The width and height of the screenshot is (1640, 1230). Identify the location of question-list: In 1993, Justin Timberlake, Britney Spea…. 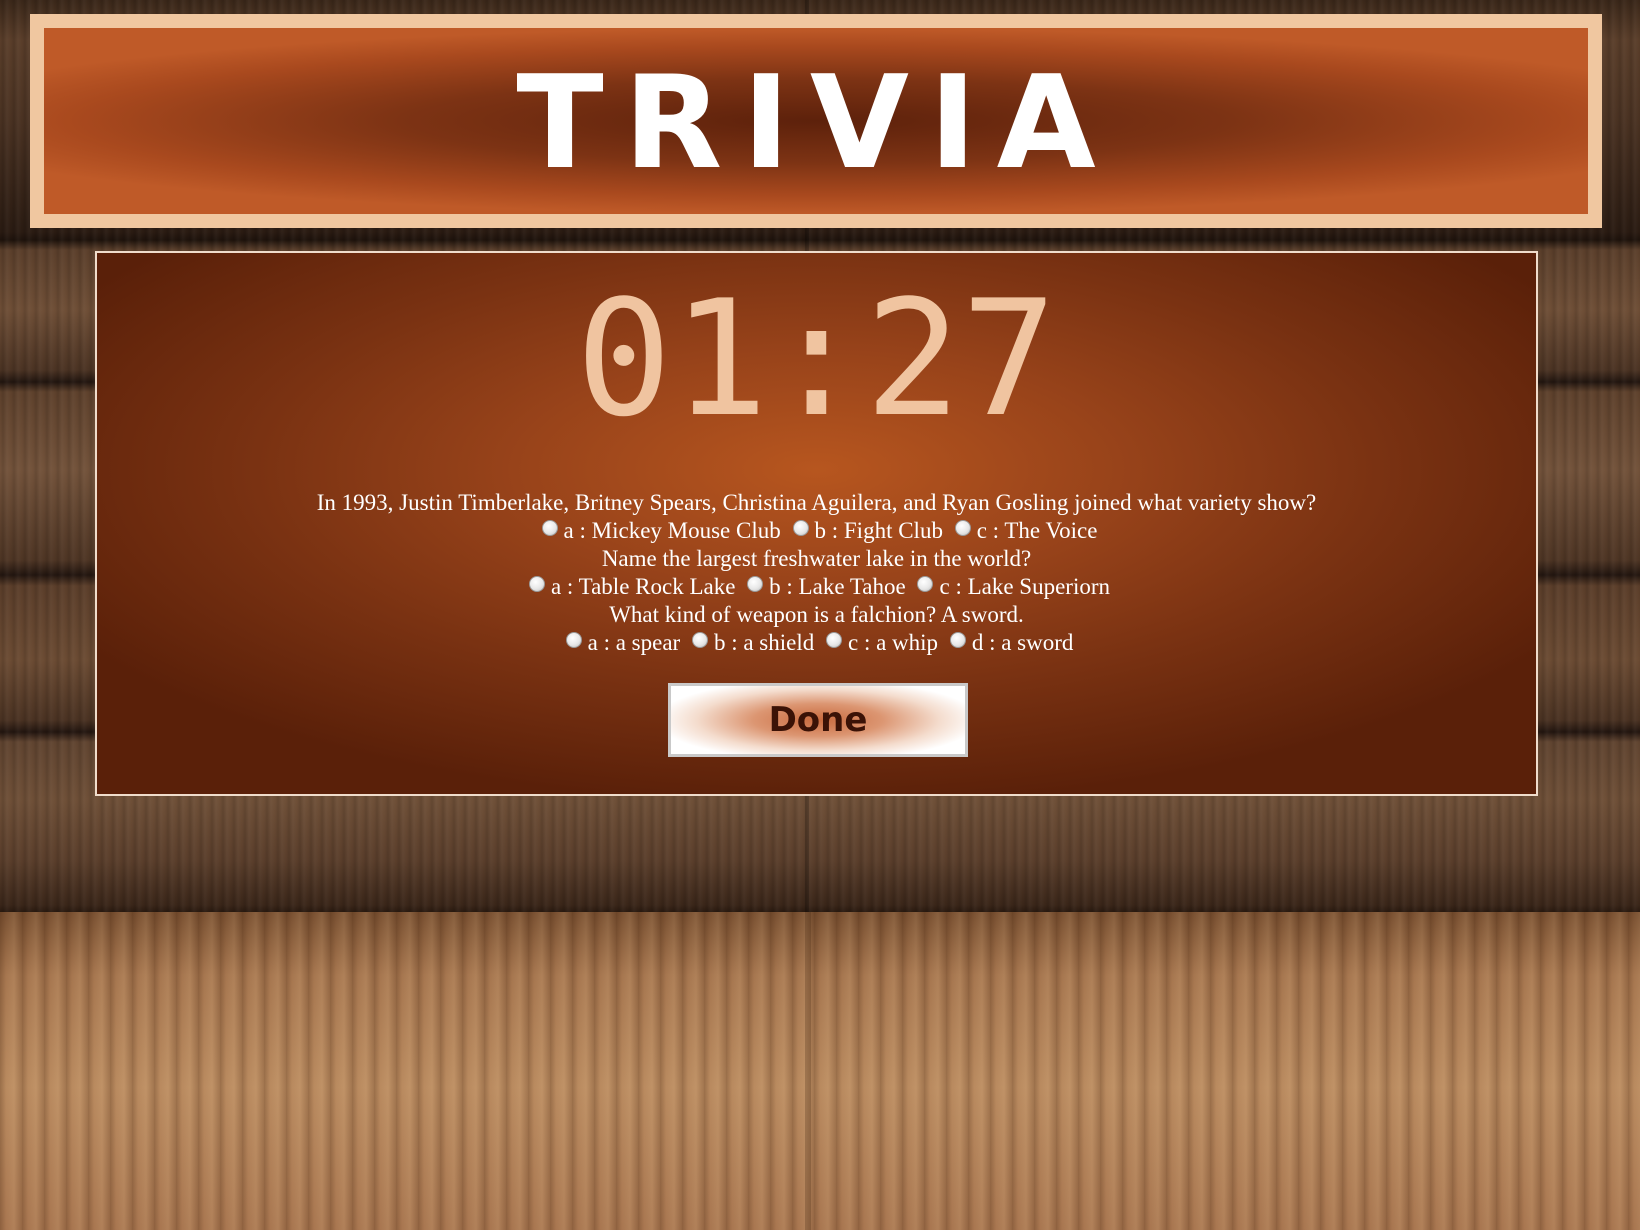
(816, 573).